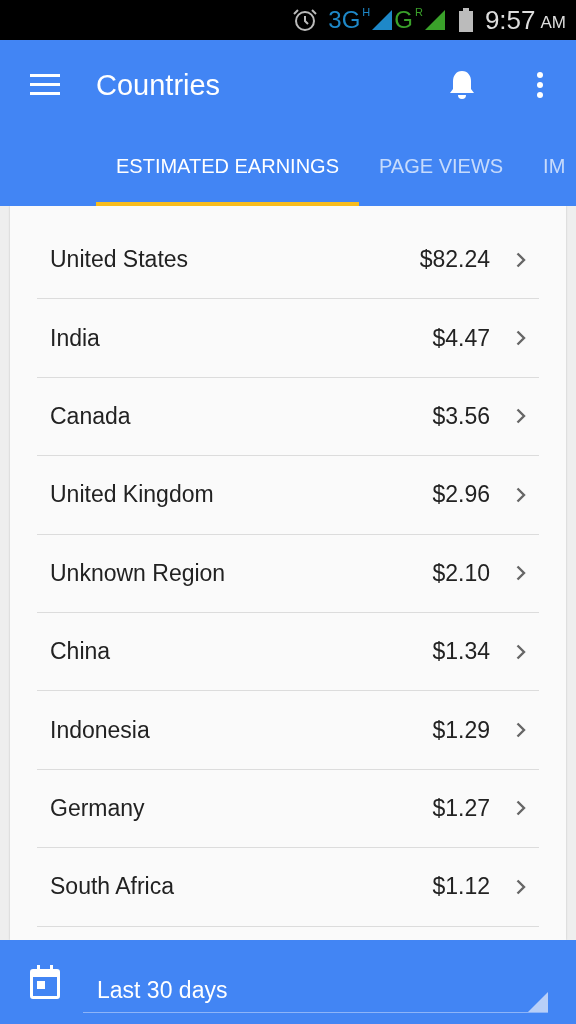  I want to click on bell-icon, so click(462, 85).